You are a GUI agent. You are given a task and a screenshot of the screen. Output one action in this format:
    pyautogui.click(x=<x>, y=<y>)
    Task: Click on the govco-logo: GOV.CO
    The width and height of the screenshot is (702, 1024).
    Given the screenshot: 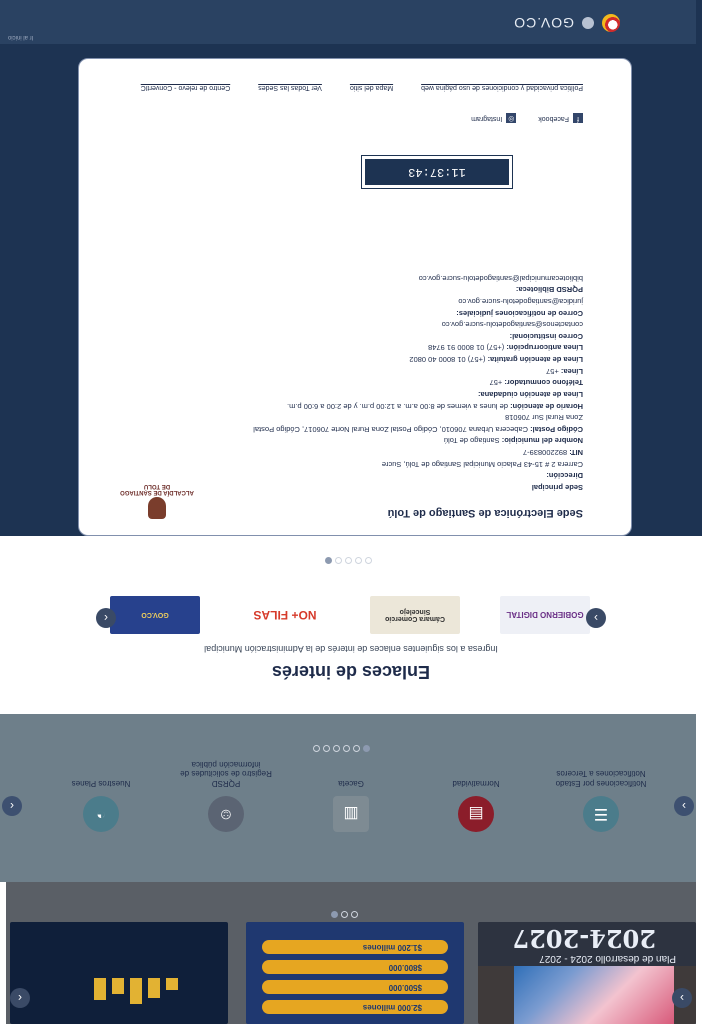 What is the action you would take?
    pyautogui.click(x=566, y=23)
    